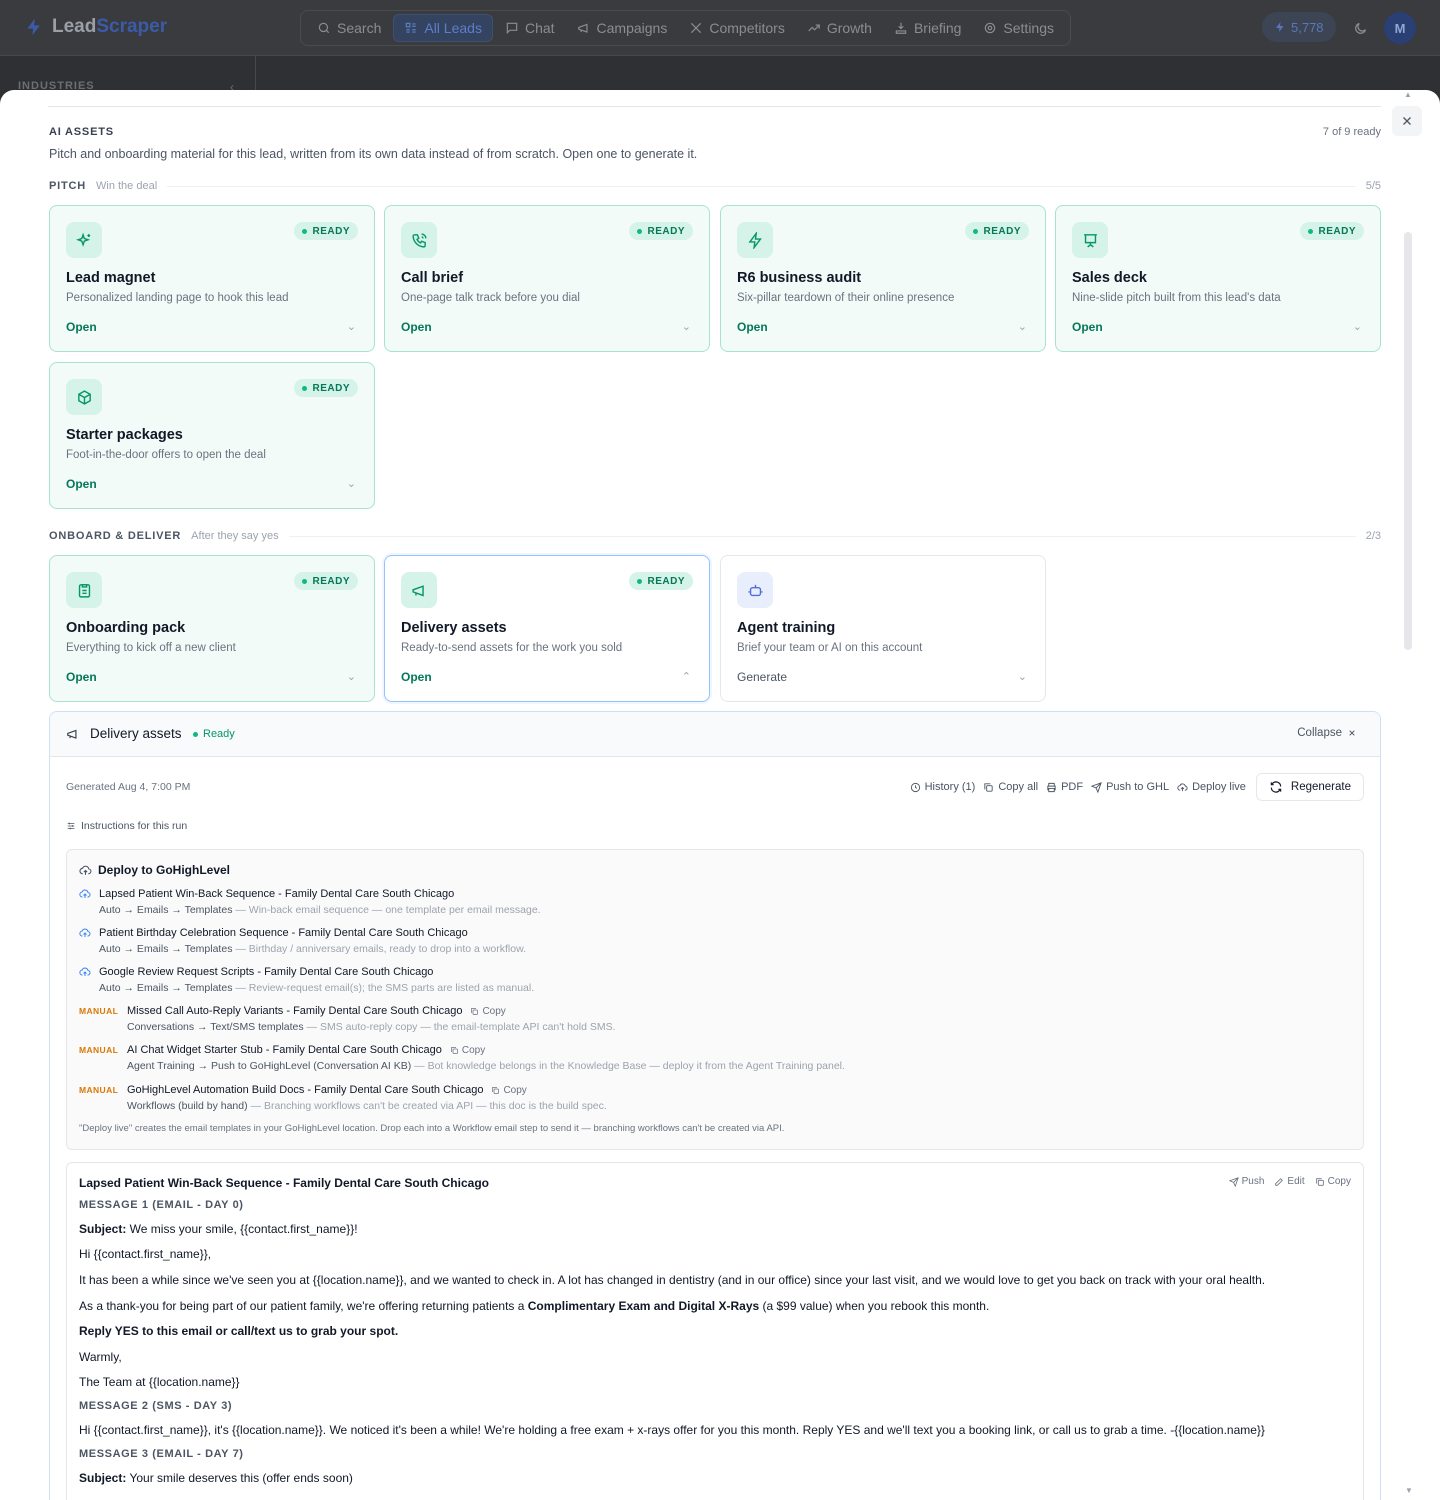 The image size is (1440, 1500). Describe the element at coordinates (419, 590) in the screenshot. I see `megaphone-icon` at that location.